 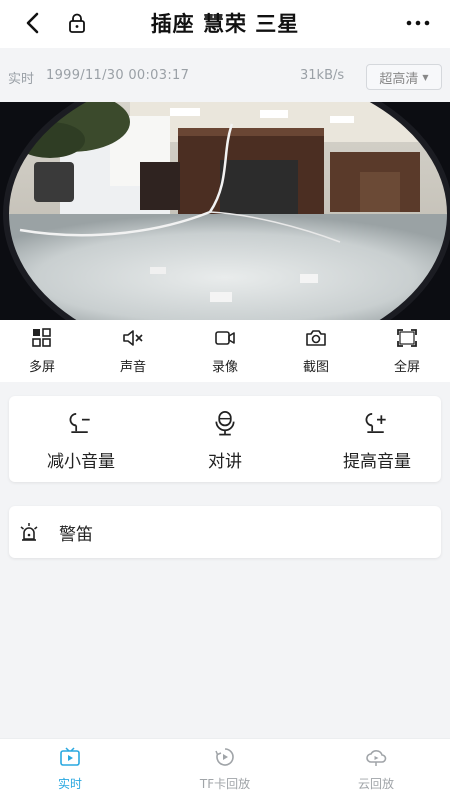 What do you see at coordinates (133, 338) in the screenshot?
I see `sound-mute-icon` at bounding box center [133, 338].